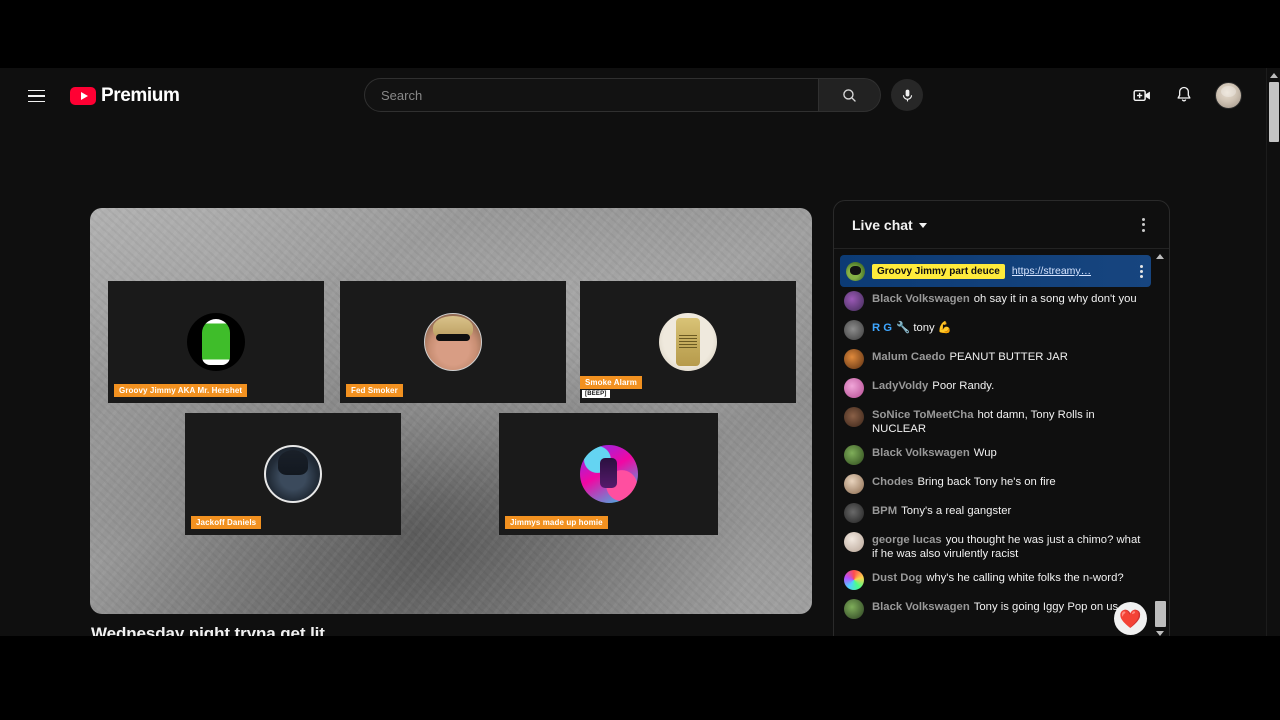  Describe the element at coordinates (125, 96) in the screenshot. I see `youtube-premium-logo: Premium` at that location.